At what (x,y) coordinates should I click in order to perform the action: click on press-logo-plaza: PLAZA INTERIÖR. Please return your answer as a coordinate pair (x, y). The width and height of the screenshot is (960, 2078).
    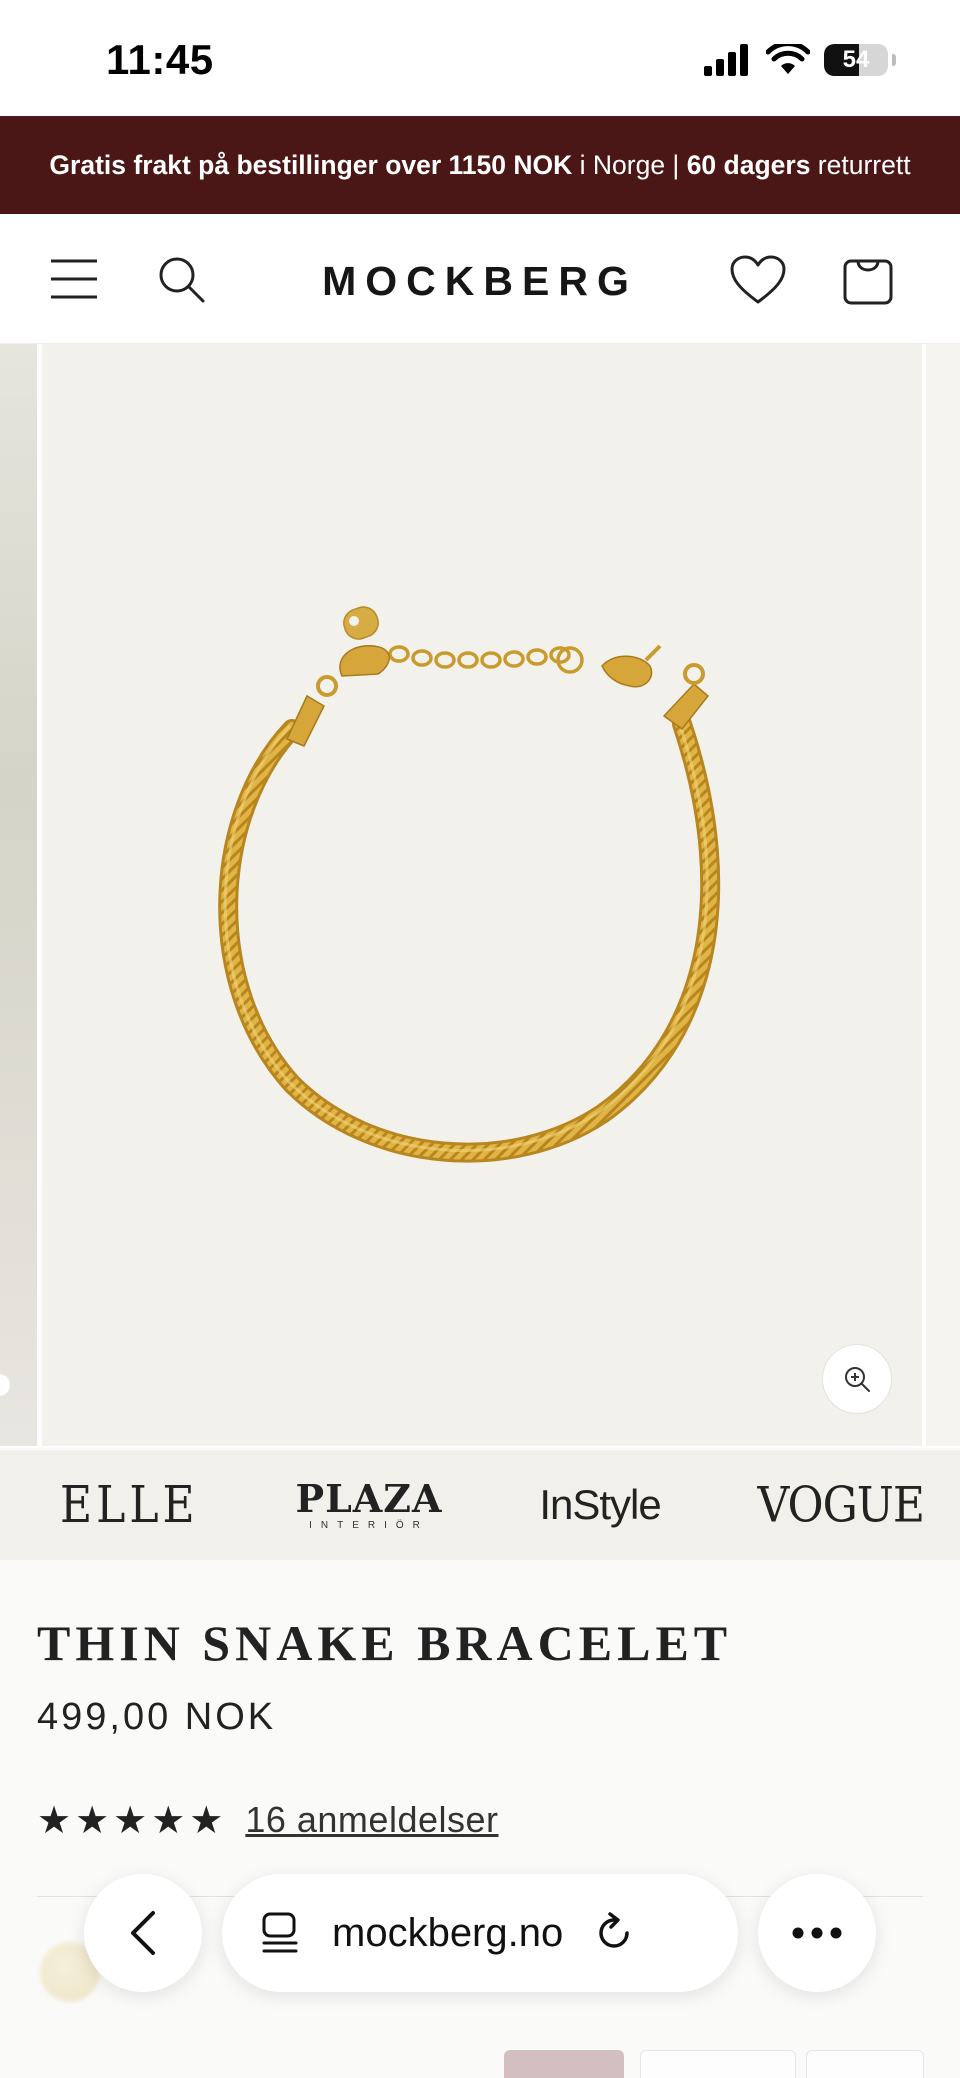
    Looking at the image, I should click on (369, 1503).